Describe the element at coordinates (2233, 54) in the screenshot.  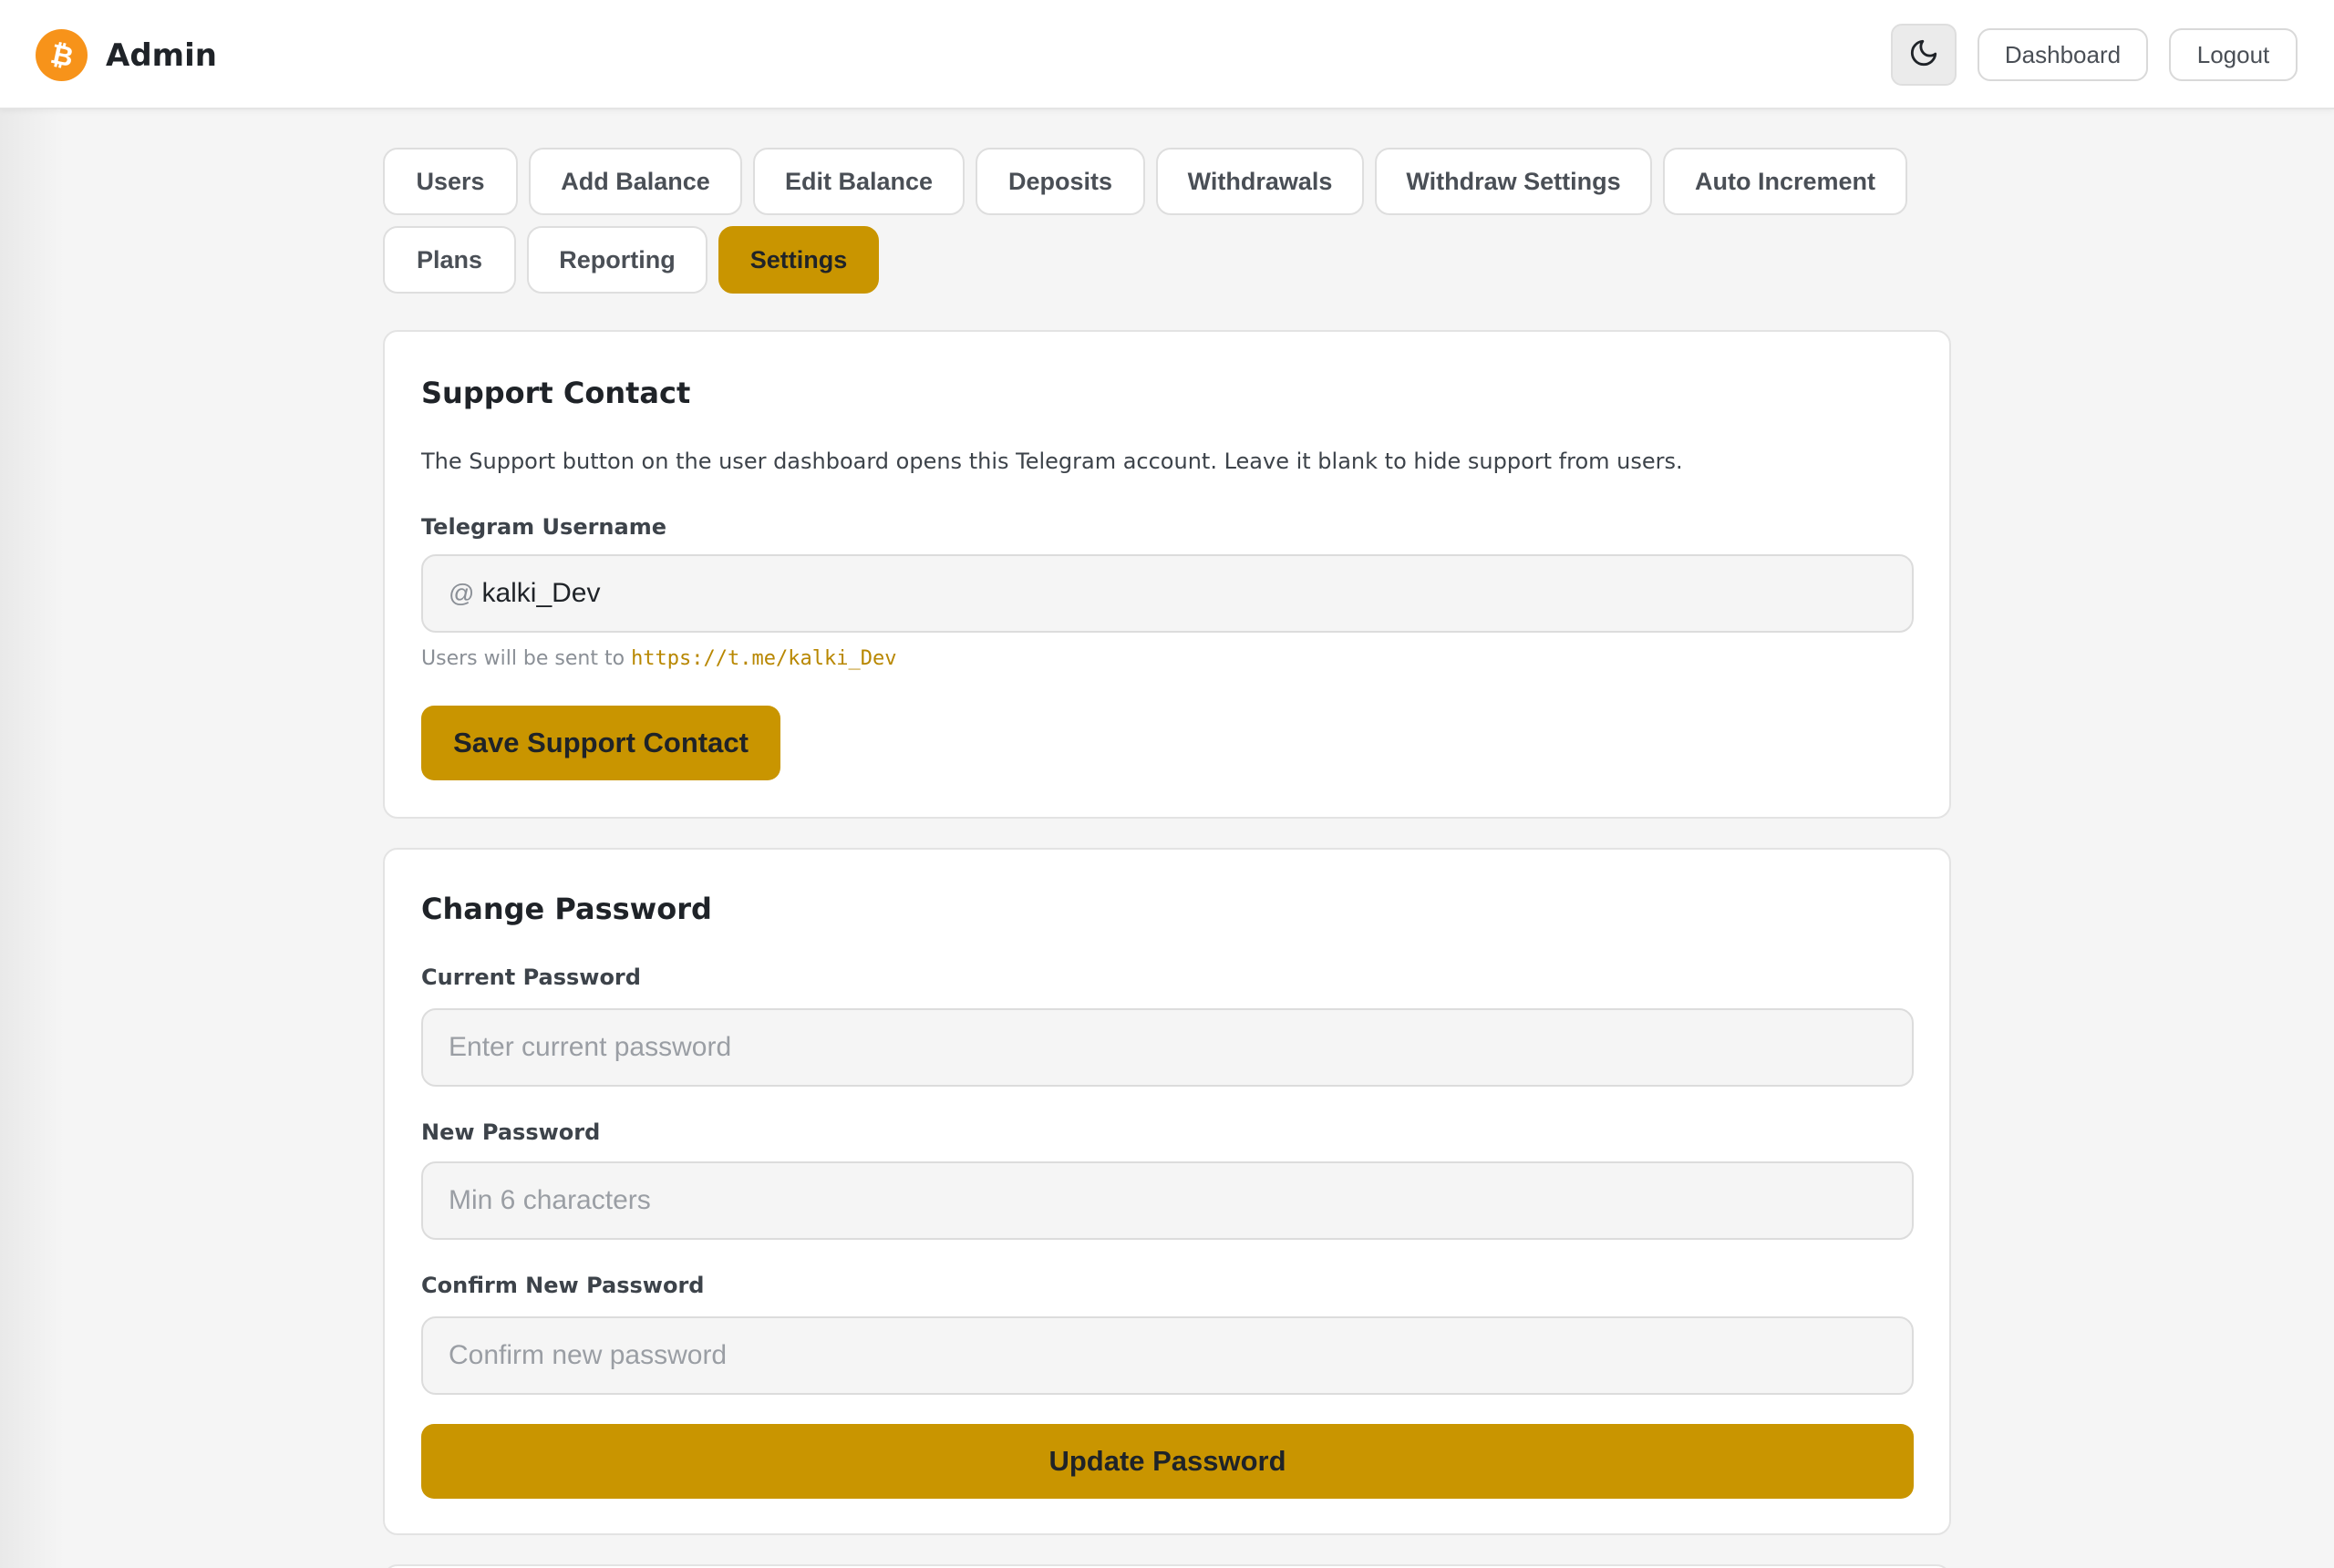
I see `logout-button: Logout` at that location.